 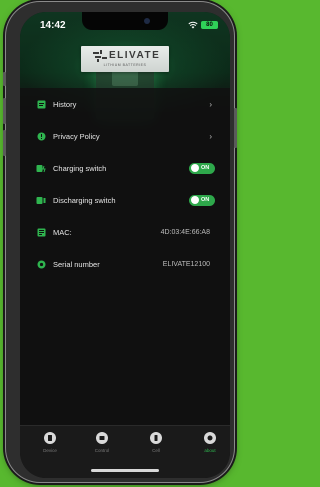 I want to click on status-indicators: 80, so click(x=203, y=25).